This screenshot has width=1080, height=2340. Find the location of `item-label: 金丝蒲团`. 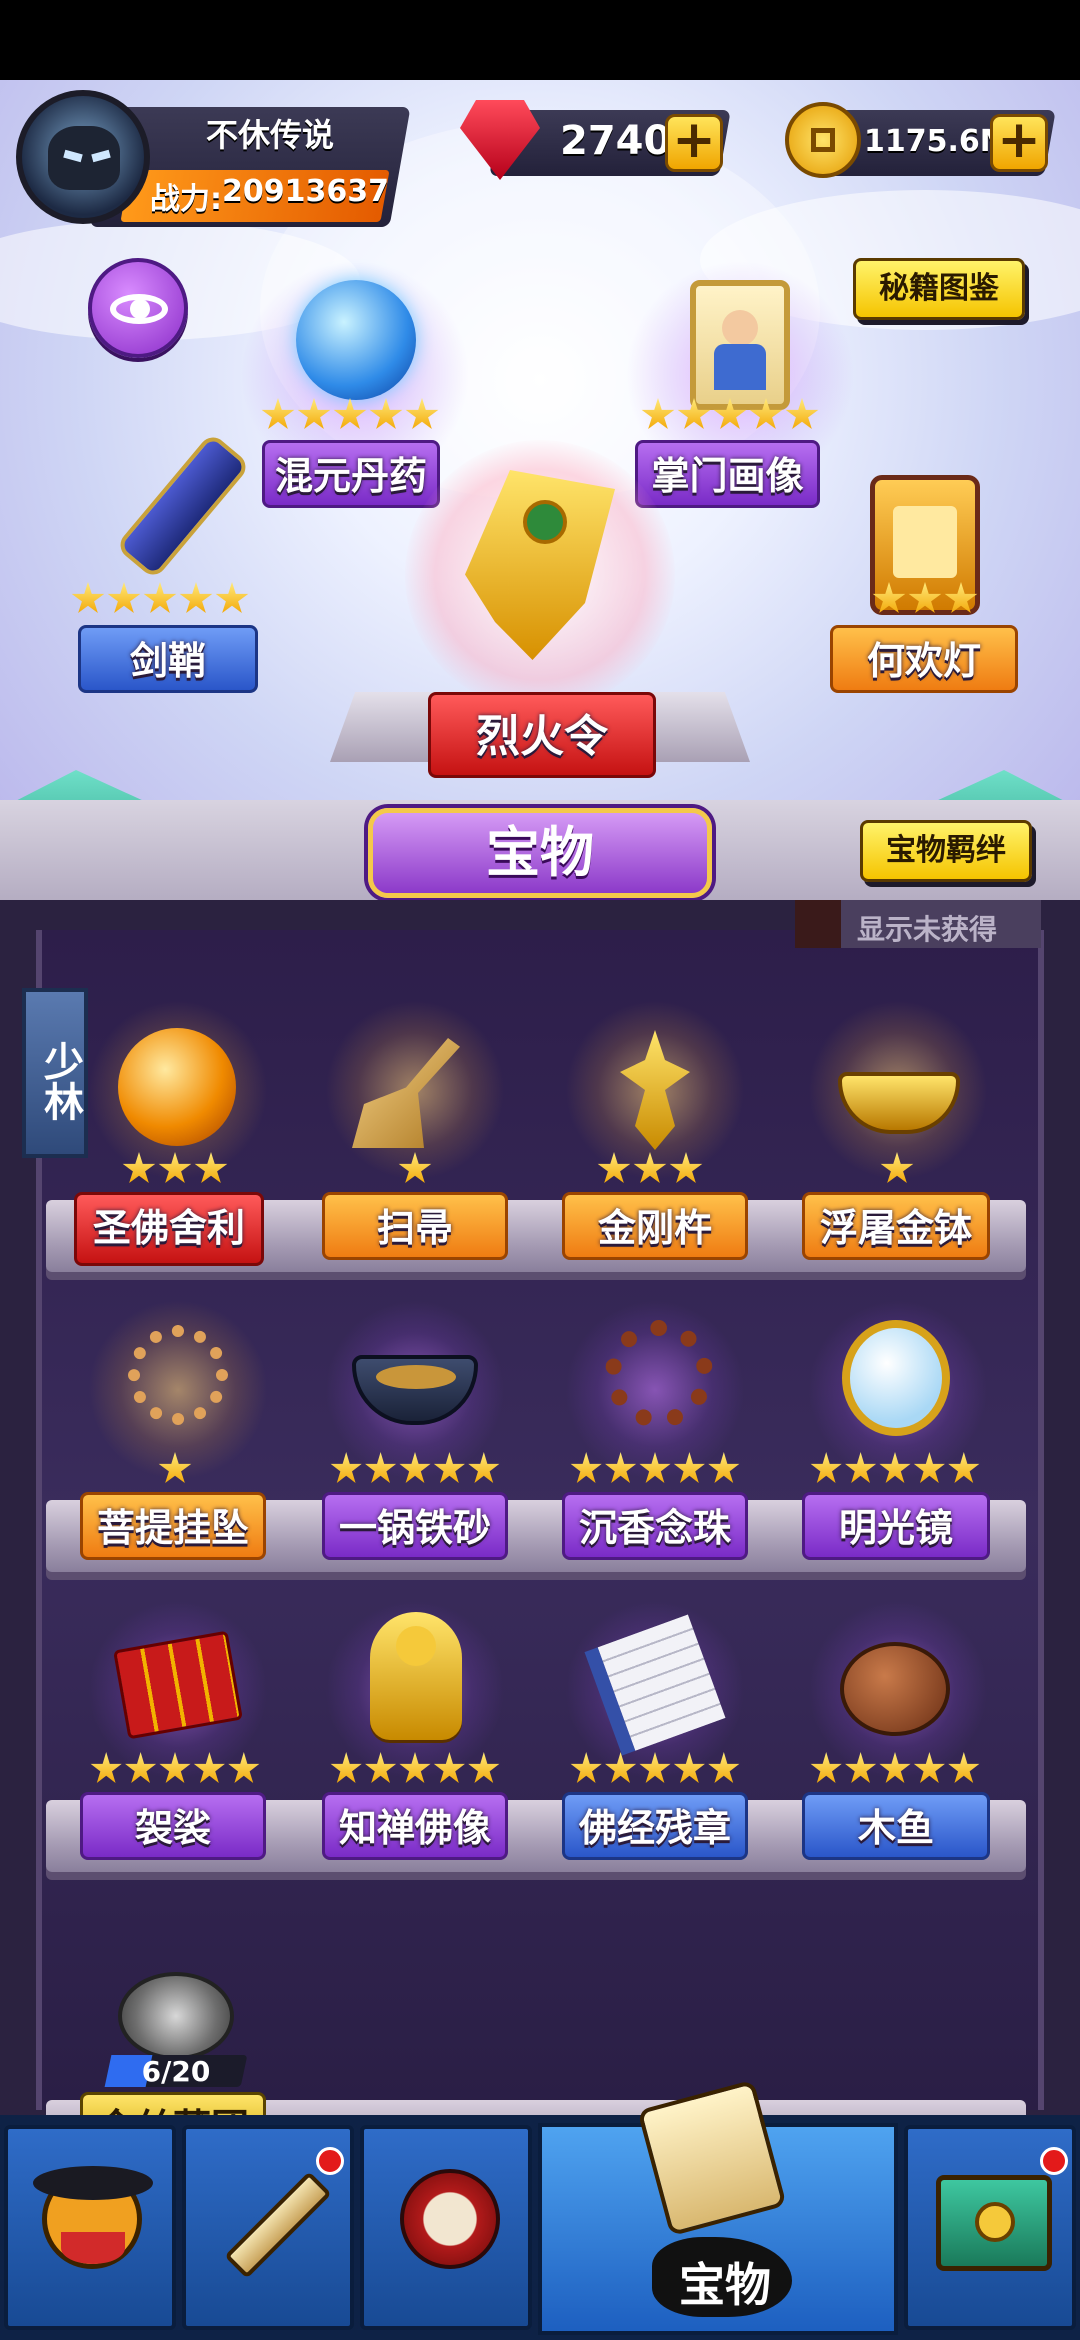

item-label: 金丝蒲团 is located at coordinates (173, 2103).